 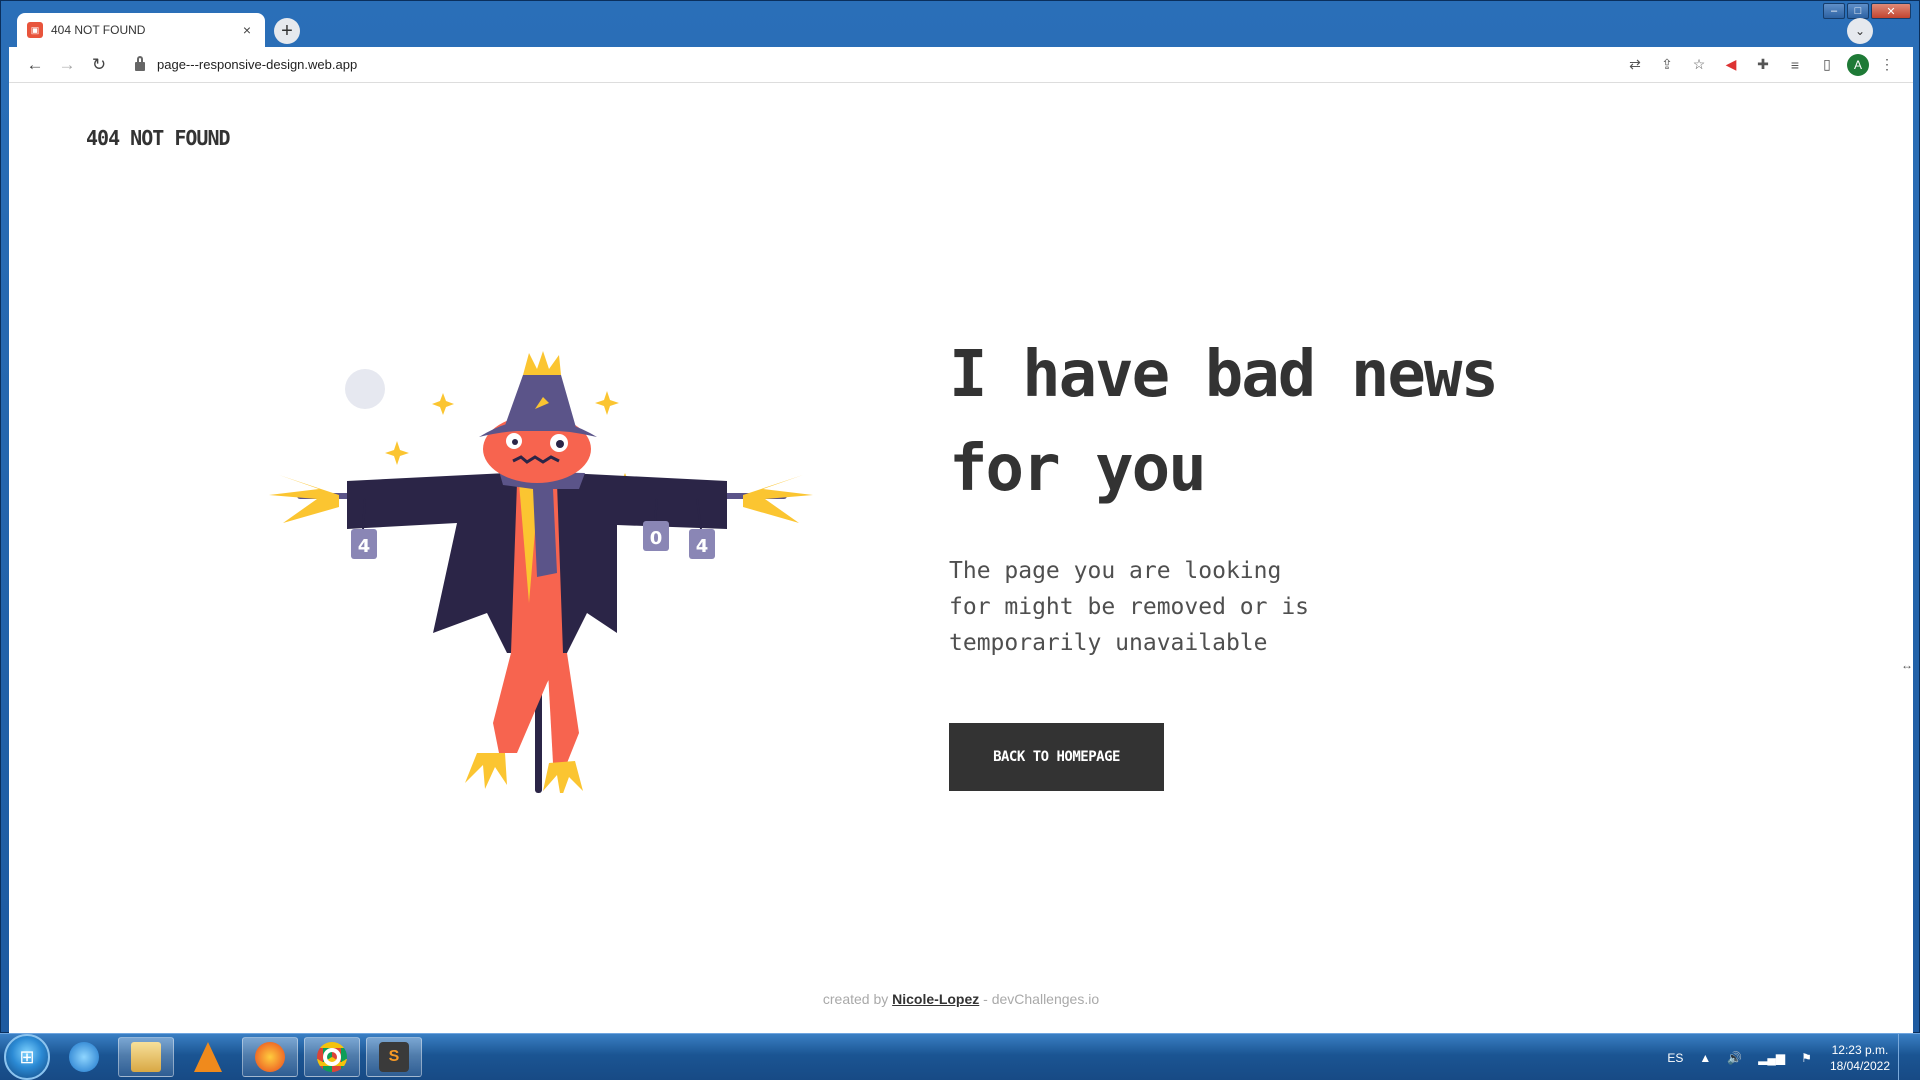 I want to click on extension-megaphone-icon: ◀, so click(x=1731, y=65).